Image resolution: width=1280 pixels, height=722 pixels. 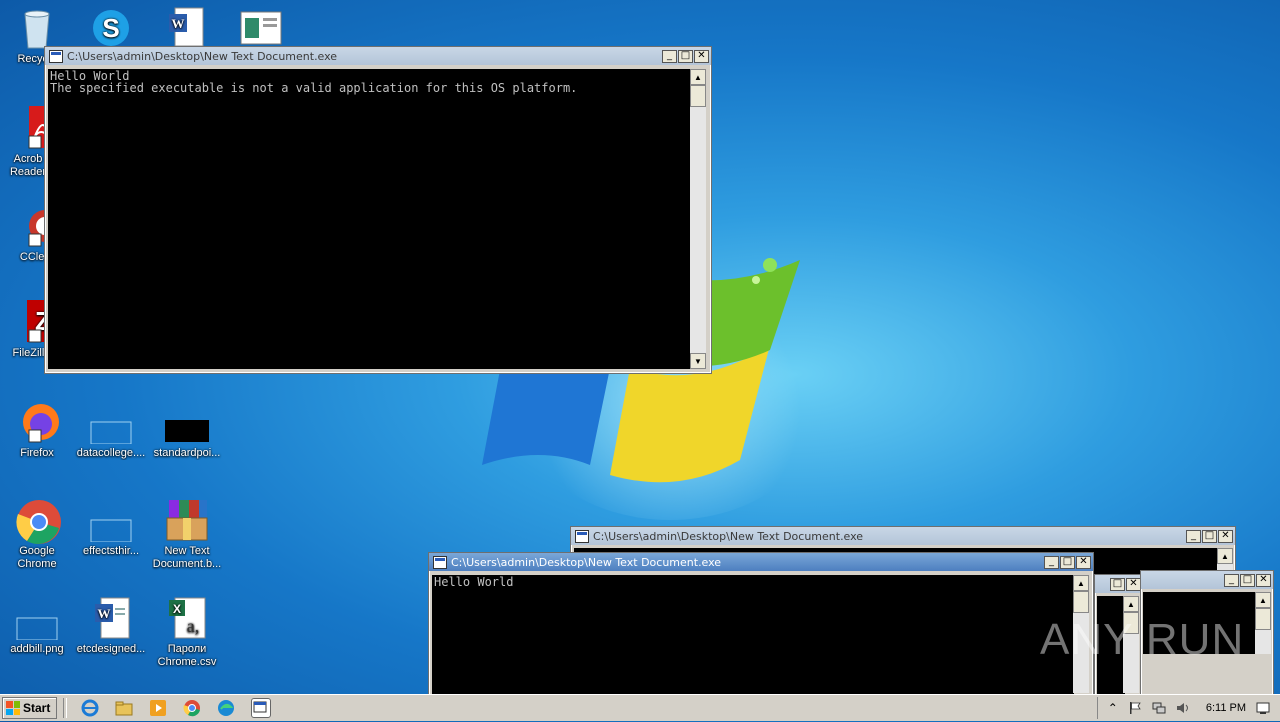 I want to click on show-desktop-icon, so click(x=1263, y=708).